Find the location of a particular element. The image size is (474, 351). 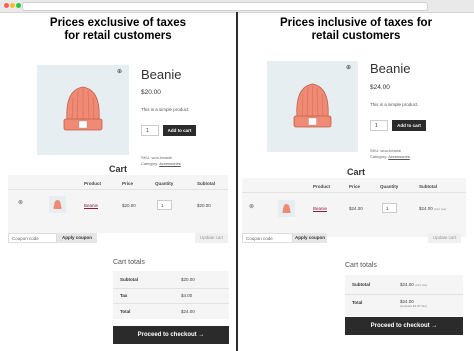

cart-item-price: $20.00 is located at coordinates (129, 205).